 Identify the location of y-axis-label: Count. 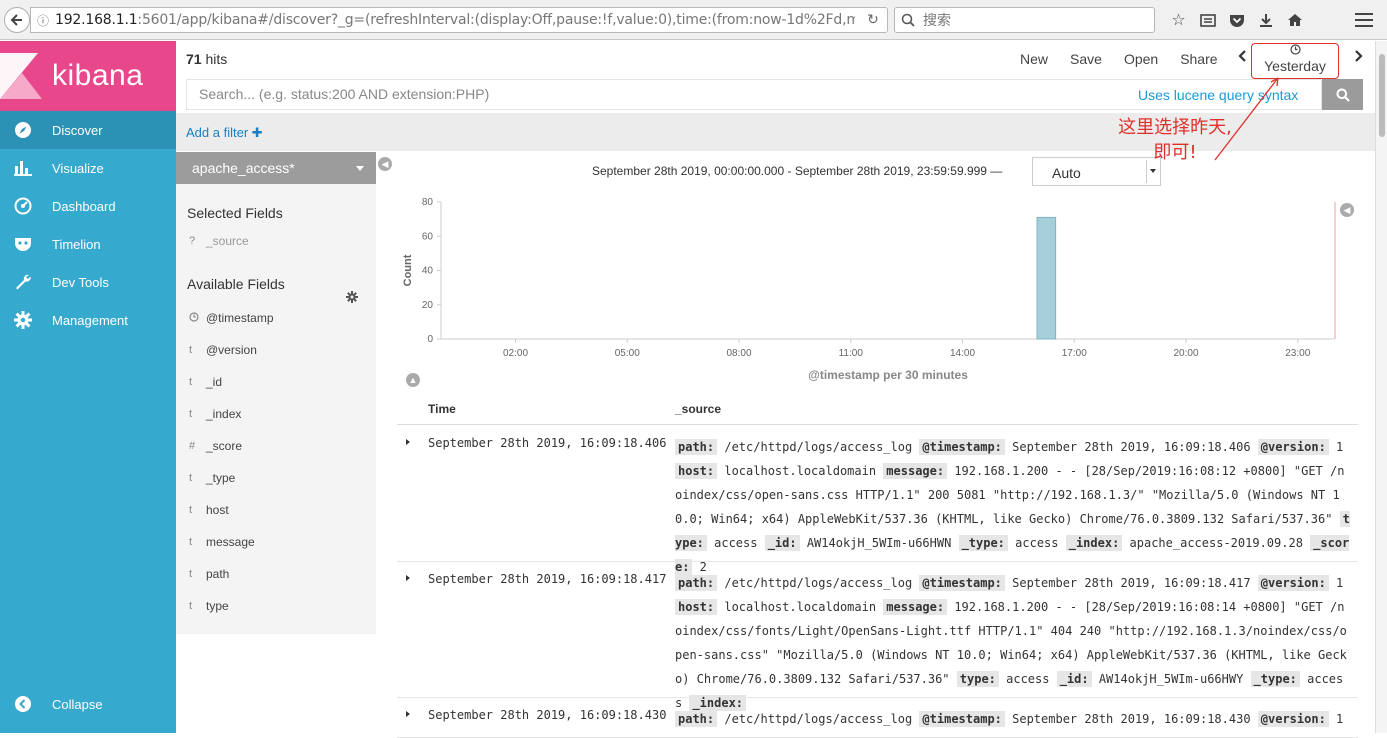
(408, 270).